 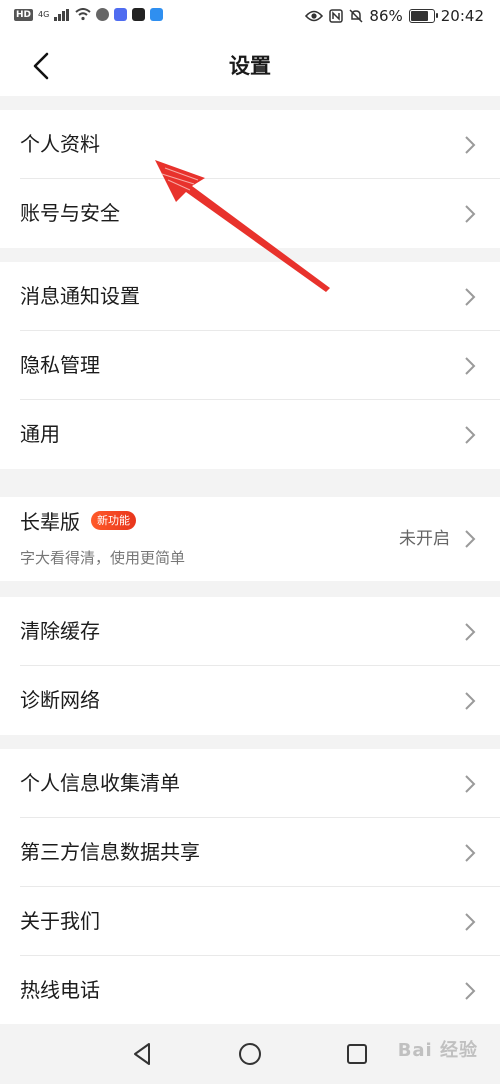 What do you see at coordinates (462, 16) in the screenshot?
I see `clock: 20:42` at bounding box center [462, 16].